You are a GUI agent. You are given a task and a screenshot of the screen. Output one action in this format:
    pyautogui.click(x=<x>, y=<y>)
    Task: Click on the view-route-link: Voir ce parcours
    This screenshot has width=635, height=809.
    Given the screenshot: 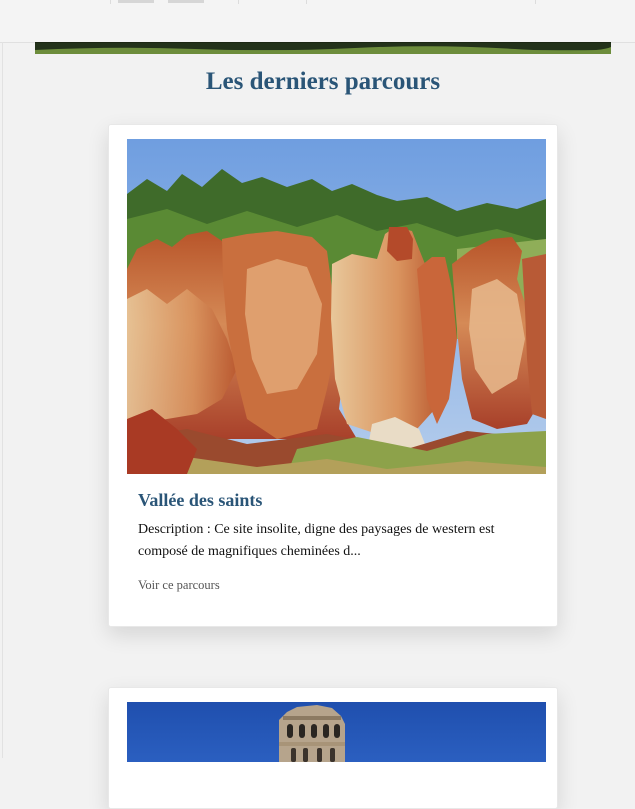 What is the action you would take?
    pyautogui.click(x=179, y=585)
    